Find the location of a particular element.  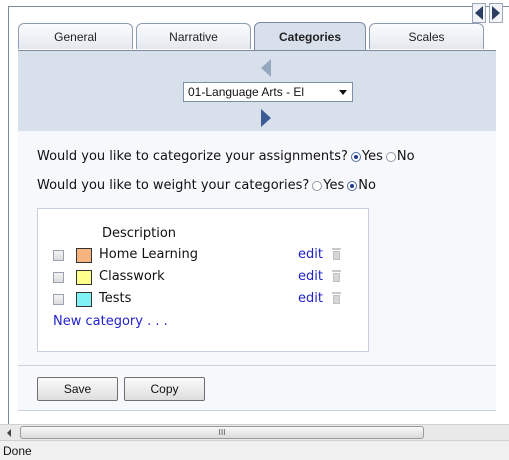

category-name: Classwork is located at coordinates (132, 276).